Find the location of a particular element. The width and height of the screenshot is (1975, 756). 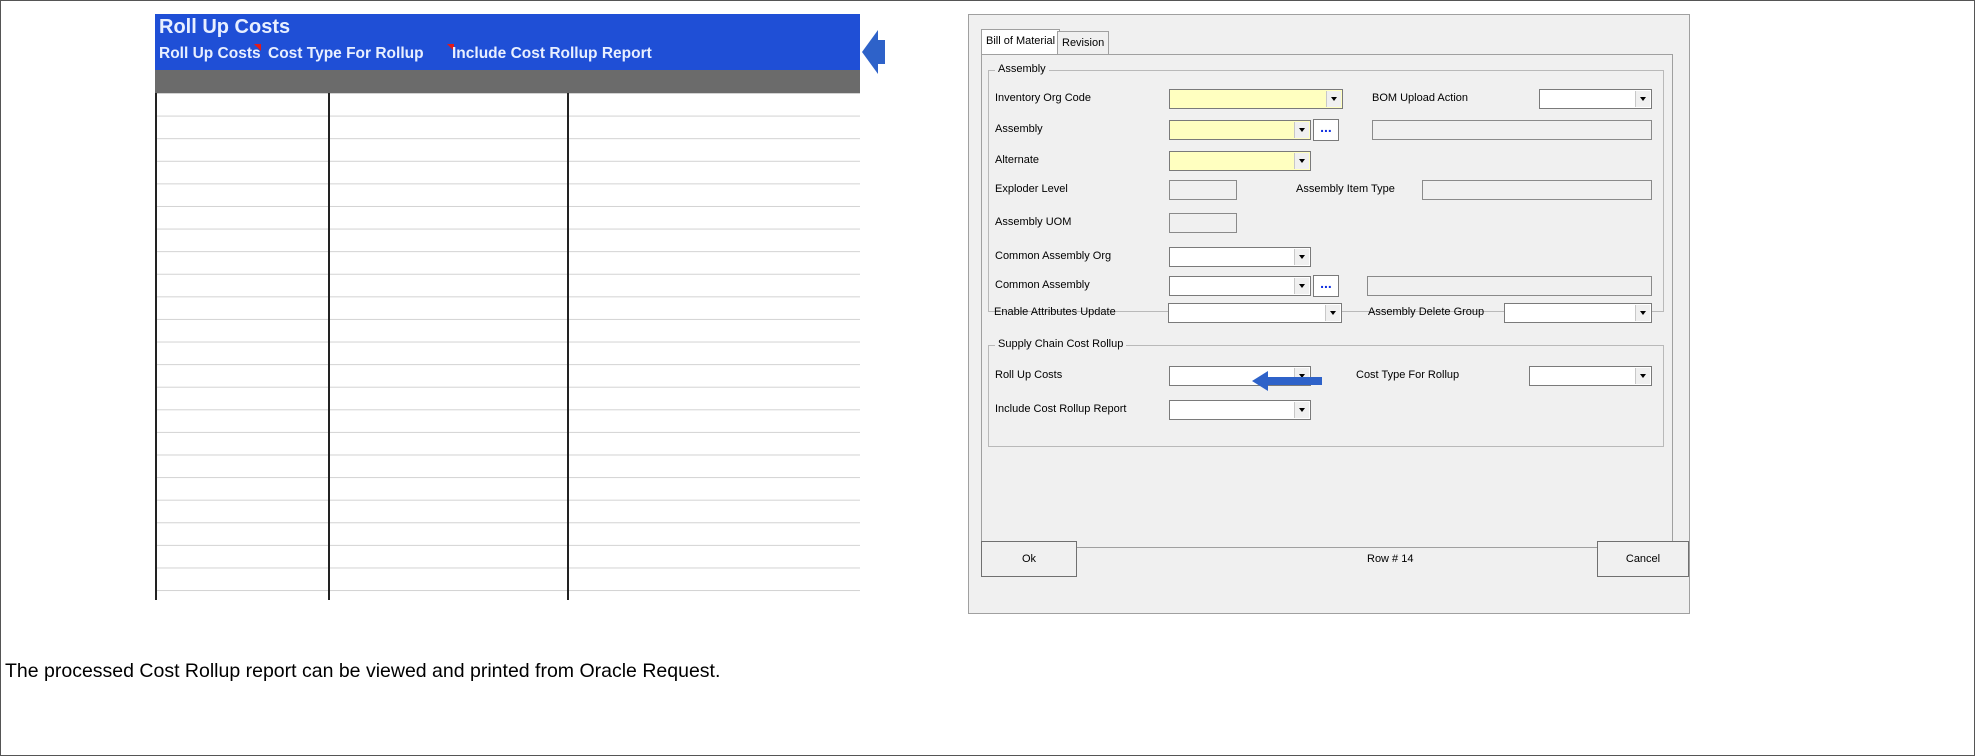

tab-bill-of-material: Bill of Material is located at coordinates (1021, 41).